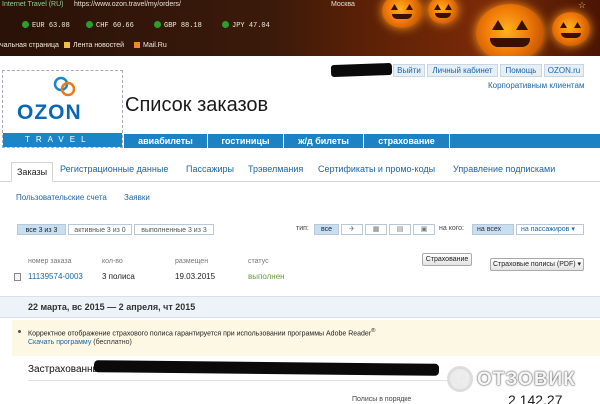 The height and width of the screenshot is (404, 600). I want to click on type-insurance-button: ▣, so click(424, 229).